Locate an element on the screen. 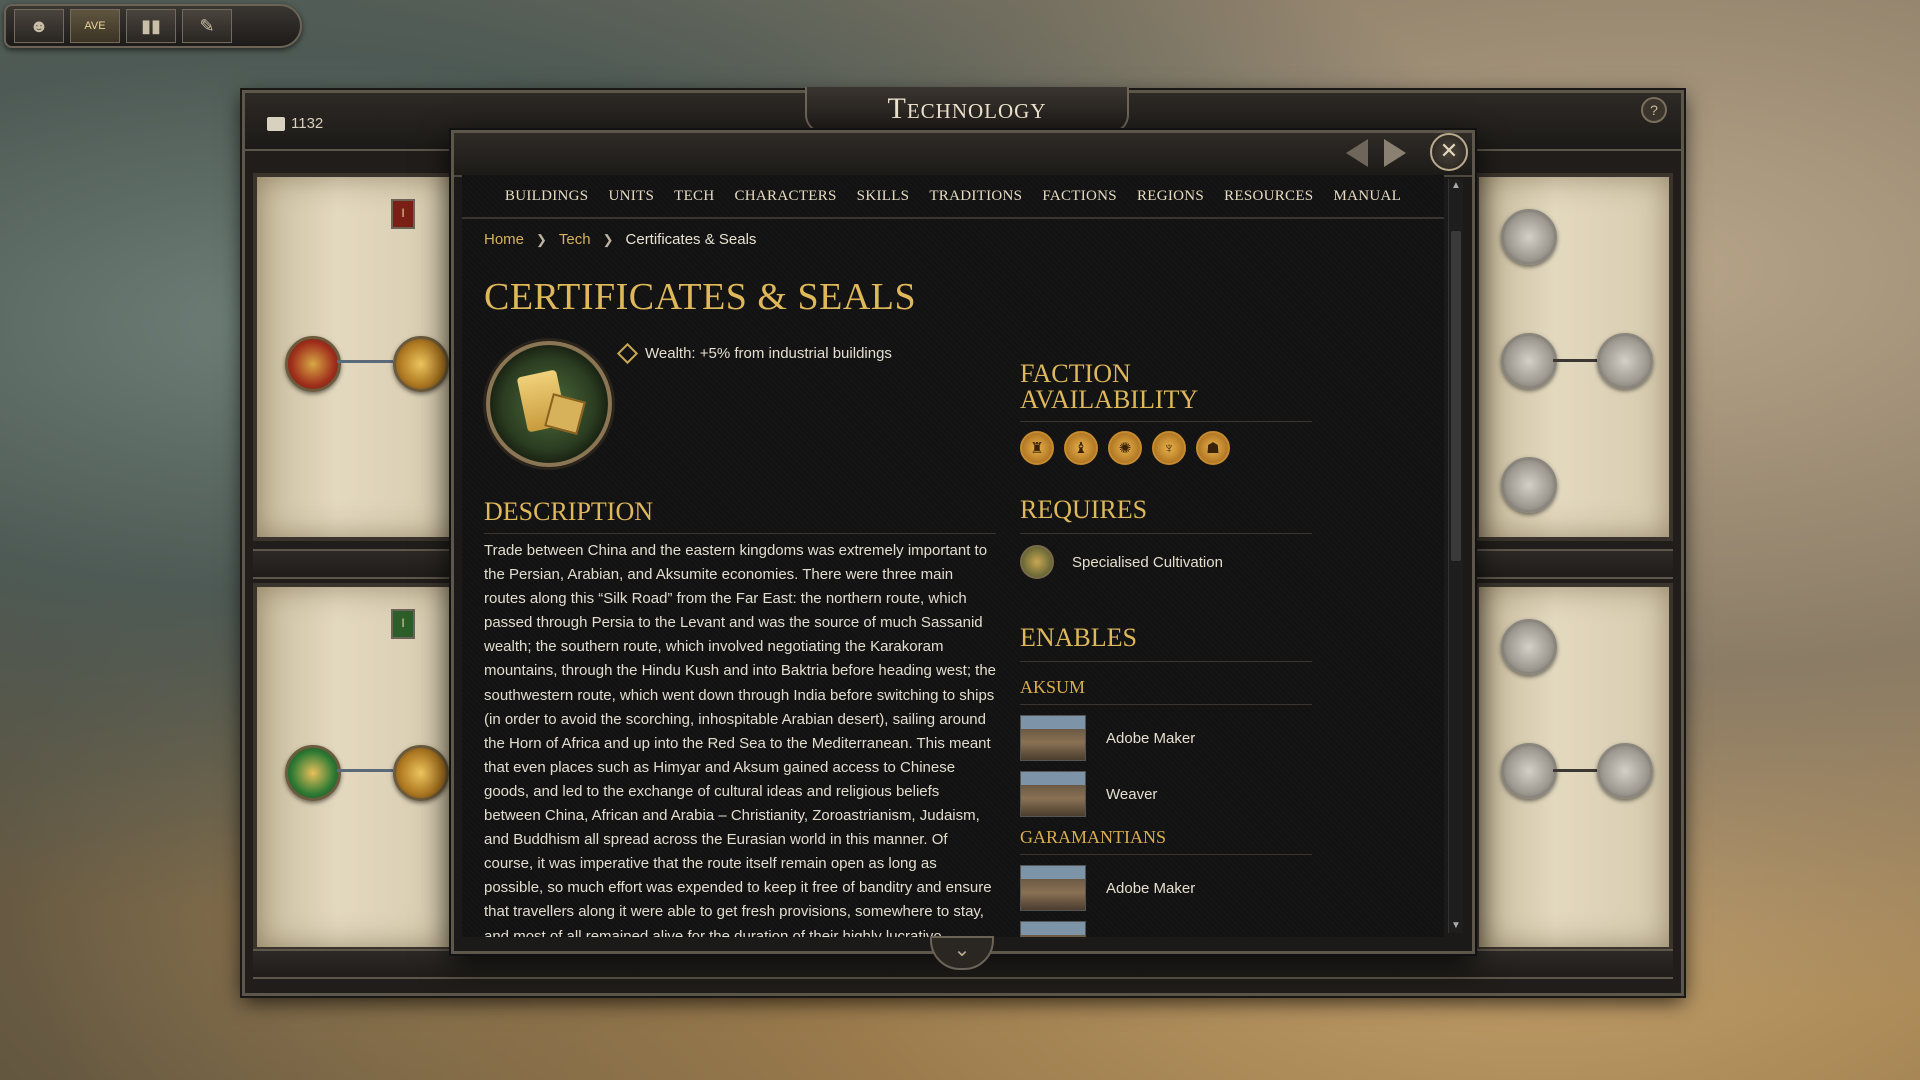 The height and width of the screenshot is (1080, 1920). portrait-icon: ☻ is located at coordinates (39, 26).